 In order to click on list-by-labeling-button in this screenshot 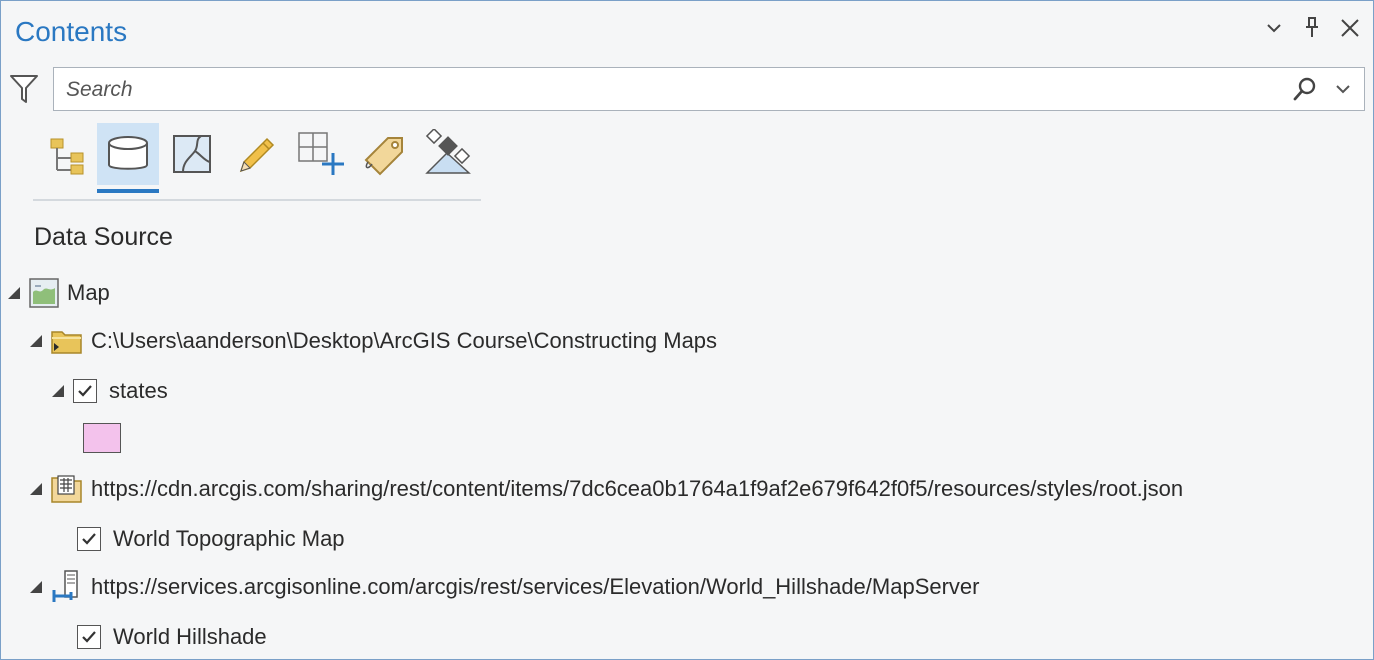, I will do `click(384, 154)`.